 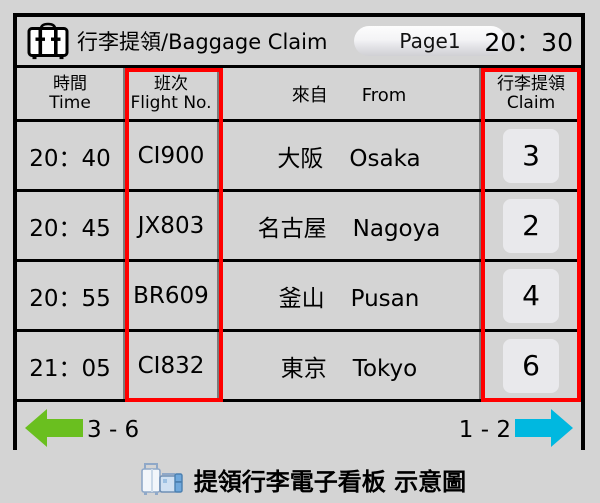 I want to click on page-indicator: Page1, so click(x=430, y=41).